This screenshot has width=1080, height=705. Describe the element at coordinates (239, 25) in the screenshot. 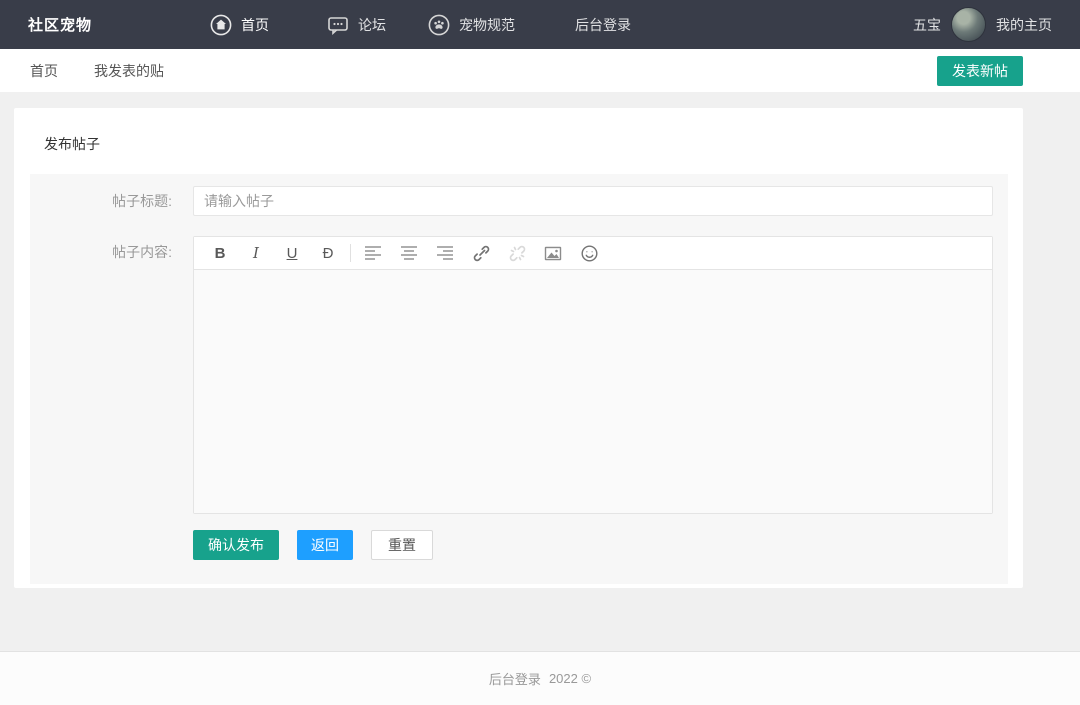

I see `nav-item-home: 首页` at that location.